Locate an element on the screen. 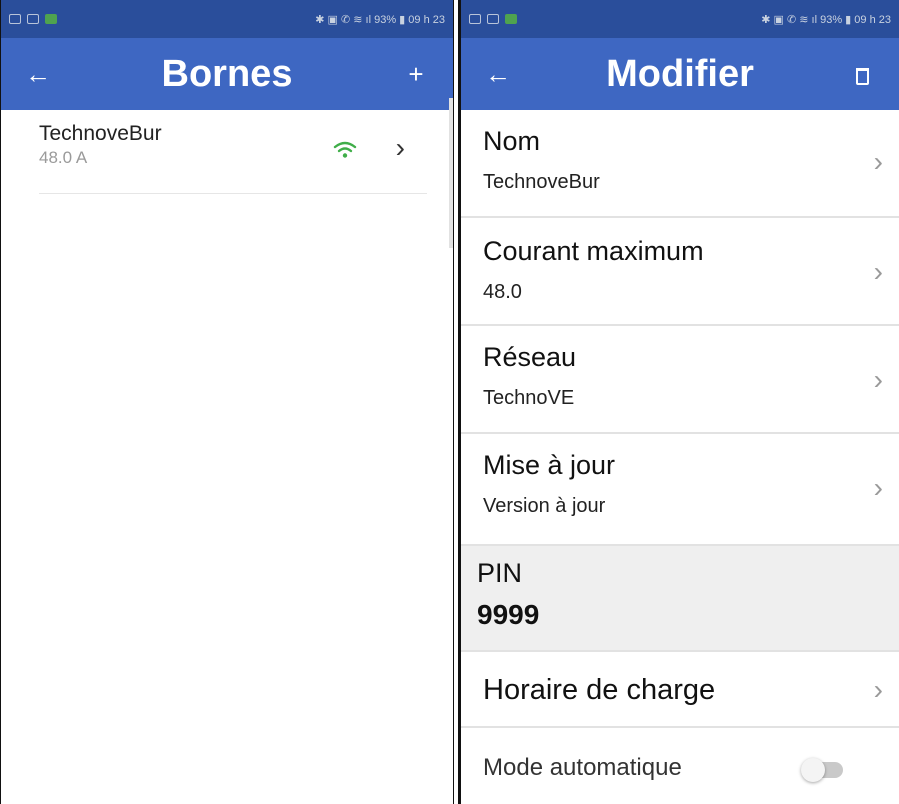 The height and width of the screenshot is (804, 899). borne-list-item: TechnoveBur 48.0 A › is located at coordinates (233, 156).